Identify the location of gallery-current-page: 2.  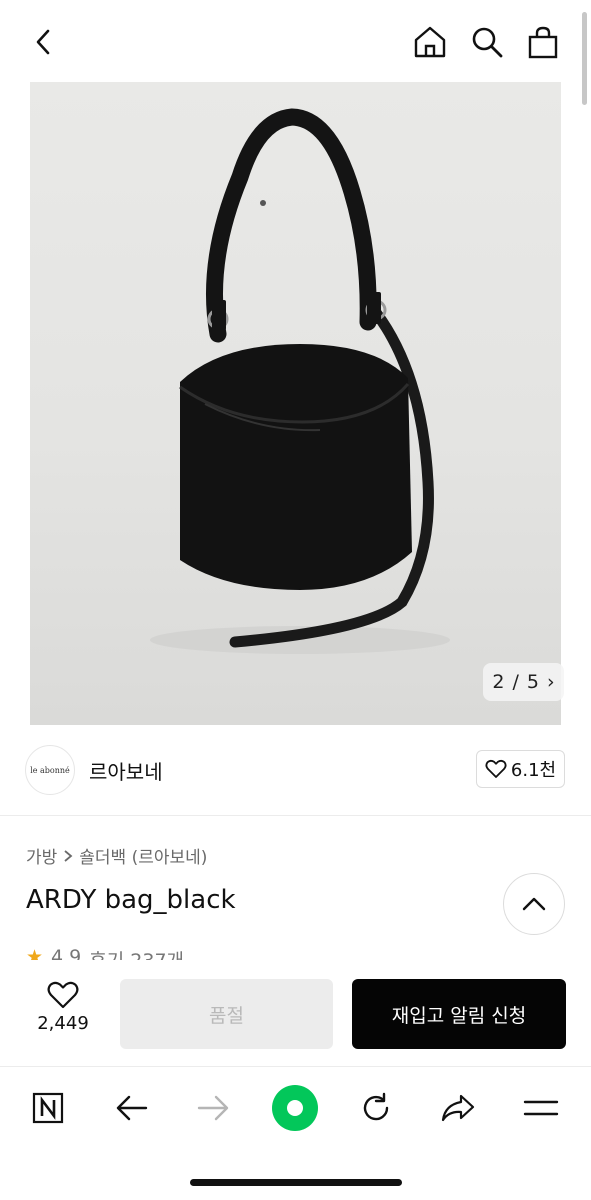
(498, 682).